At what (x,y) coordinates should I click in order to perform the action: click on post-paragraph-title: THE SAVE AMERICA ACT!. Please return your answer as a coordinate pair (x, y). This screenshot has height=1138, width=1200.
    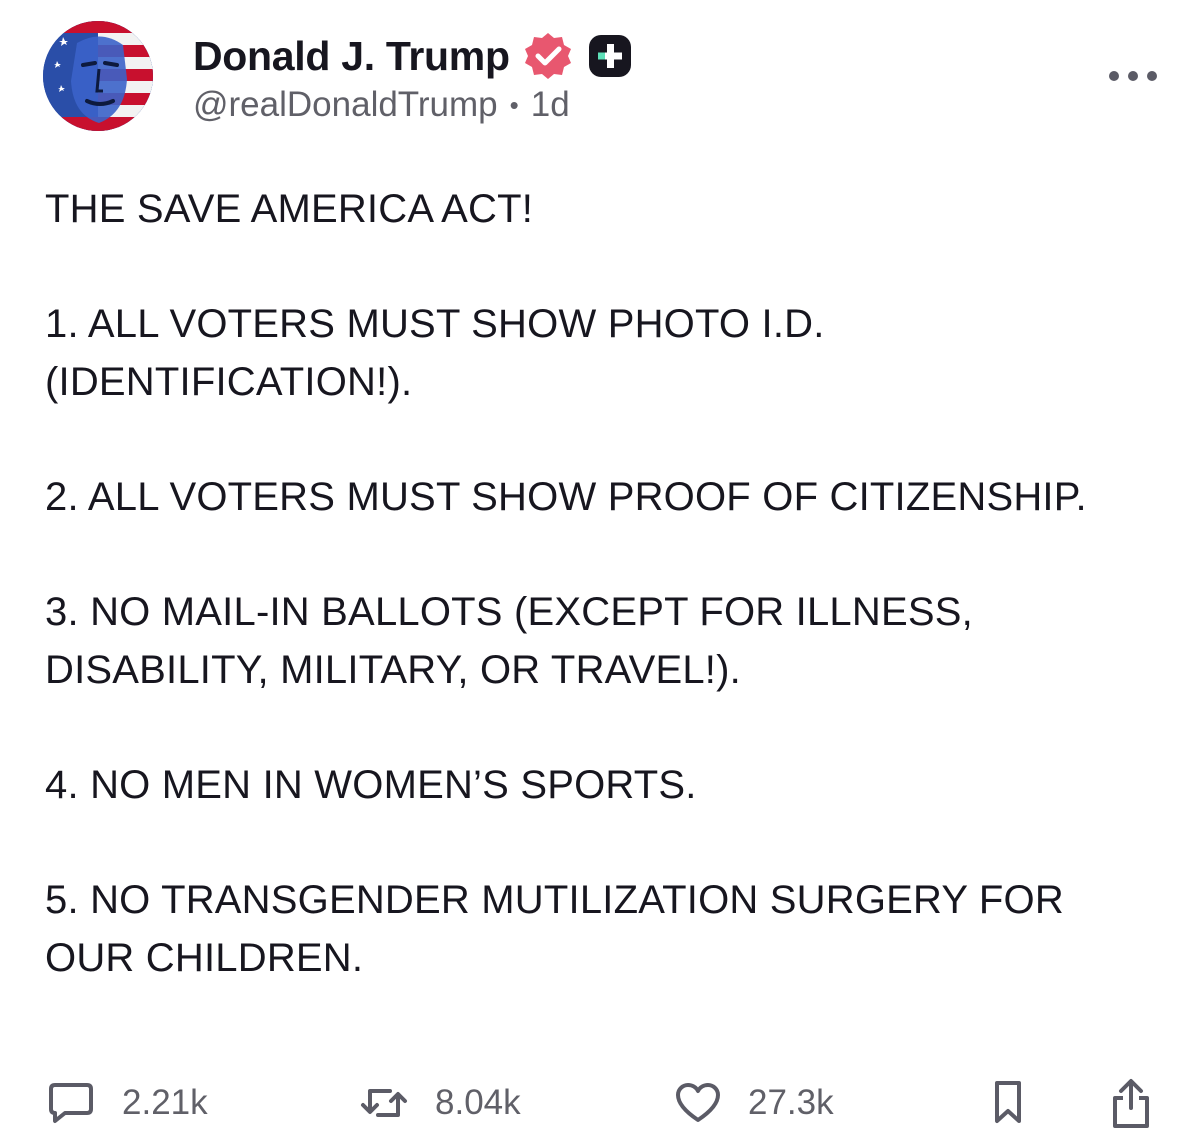
    Looking at the image, I should click on (289, 209).